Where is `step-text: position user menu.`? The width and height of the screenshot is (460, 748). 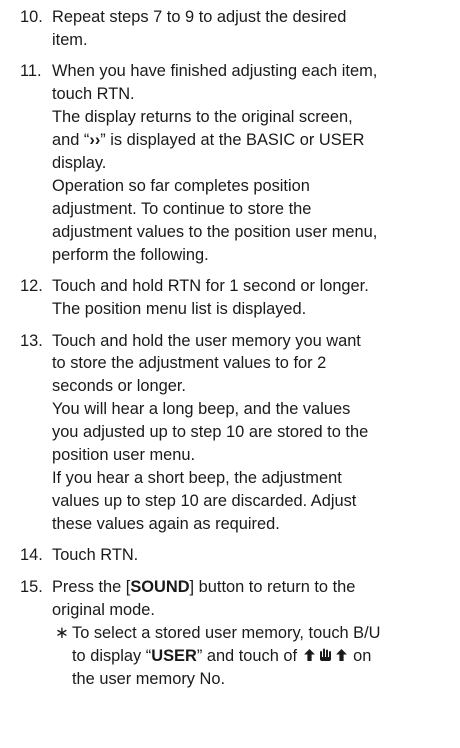
step-text: position user menu. is located at coordinates (124, 455).